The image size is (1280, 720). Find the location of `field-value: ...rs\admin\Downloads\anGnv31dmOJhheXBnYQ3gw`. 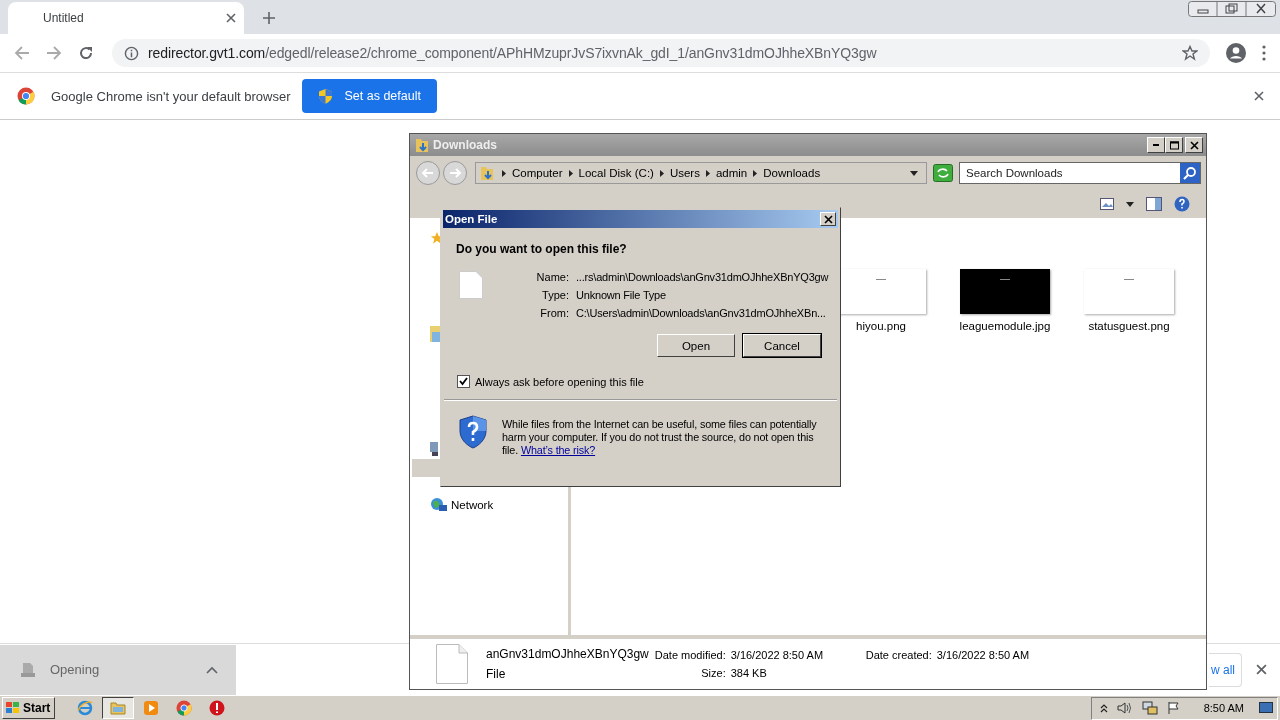

field-value: ...rs\admin\Downloads\anGnv31dmOJhheXBnYQ3gw is located at coordinates (702, 277).